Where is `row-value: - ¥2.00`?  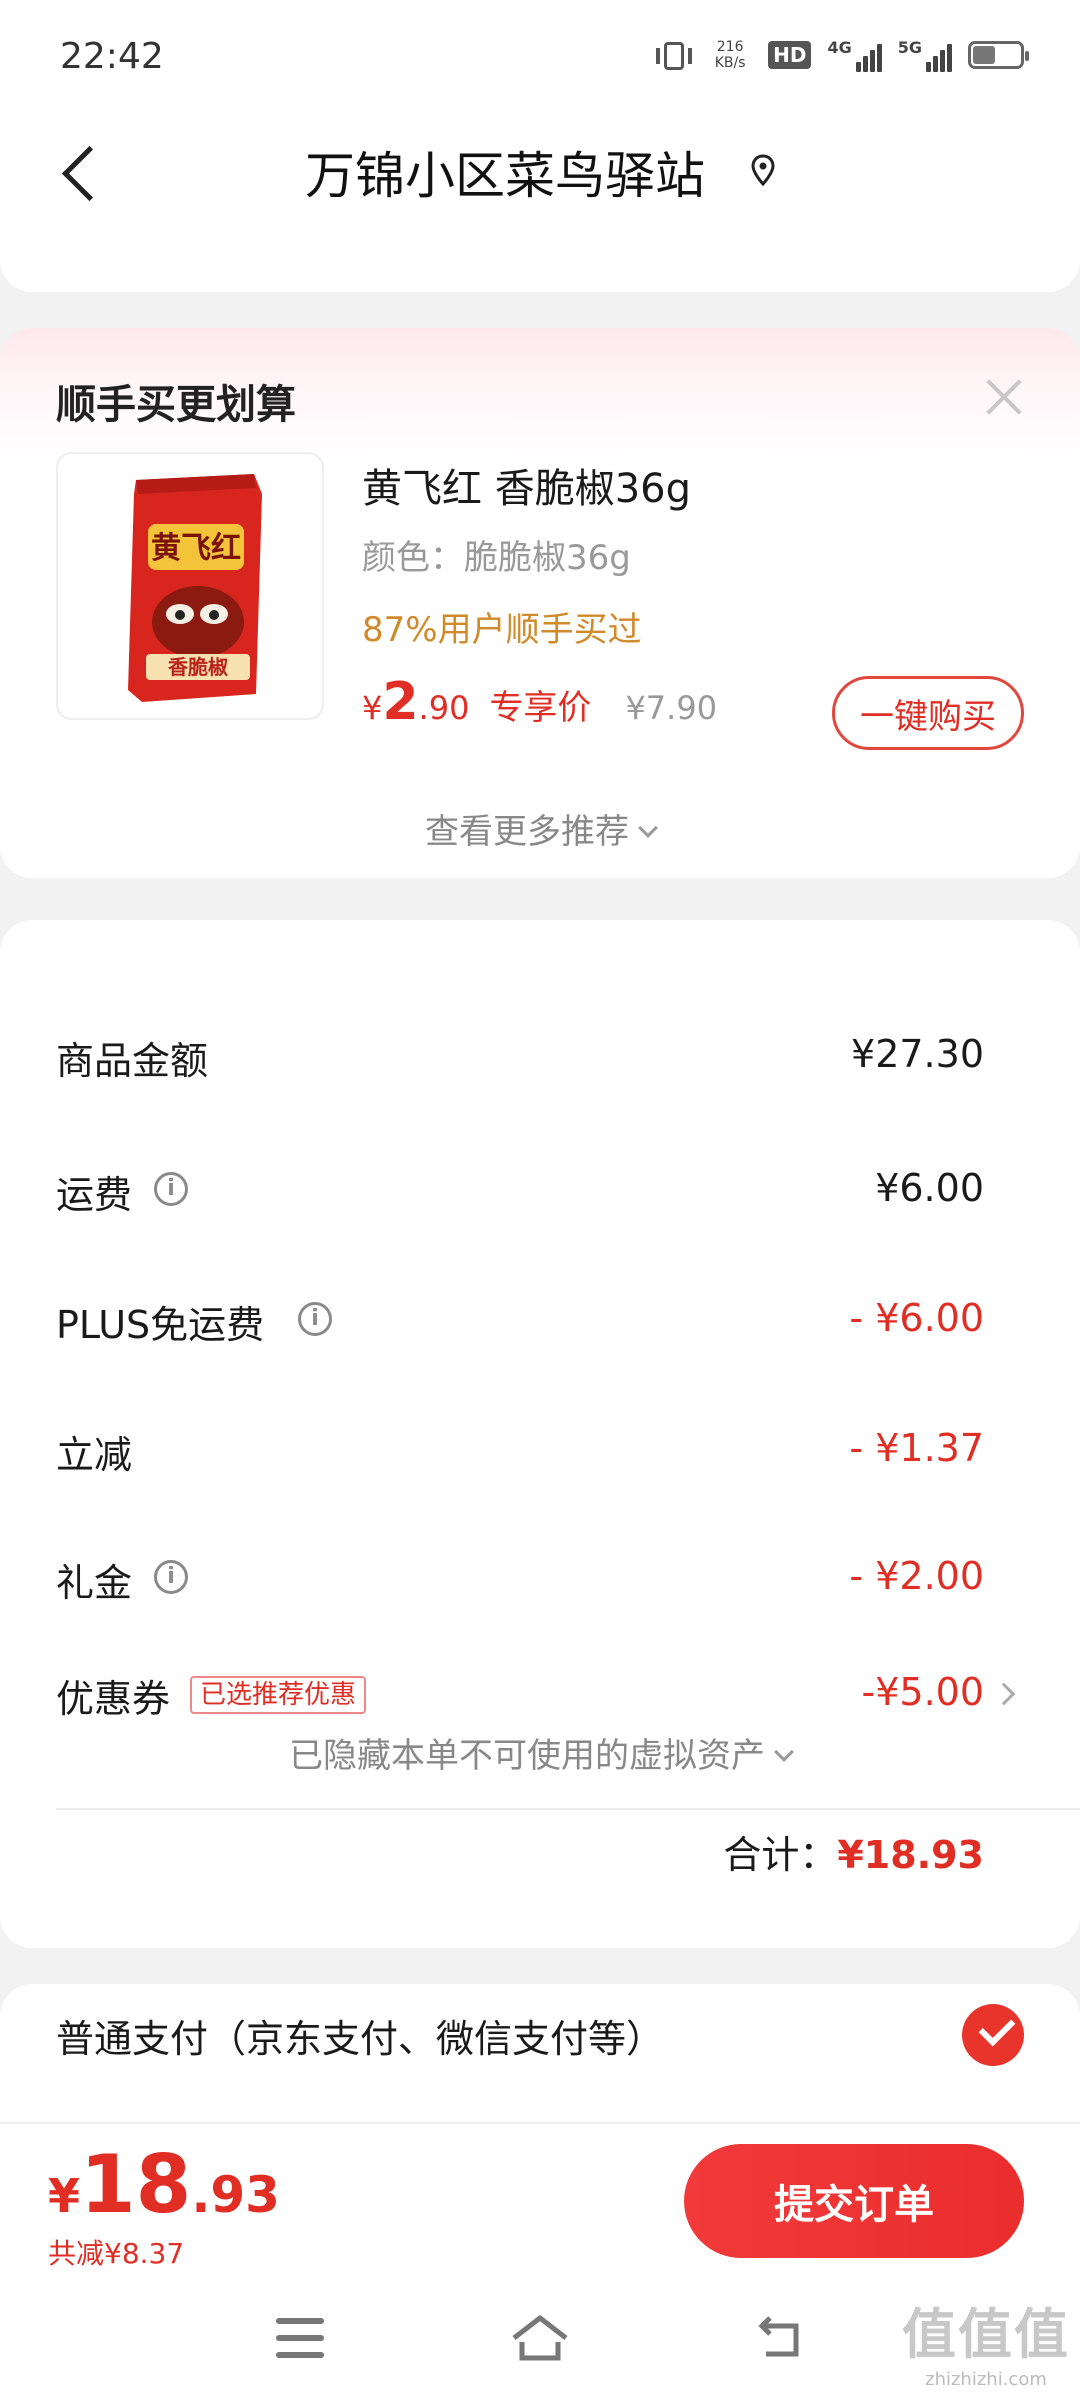 row-value: - ¥2.00 is located at coordinates (916, 1576).